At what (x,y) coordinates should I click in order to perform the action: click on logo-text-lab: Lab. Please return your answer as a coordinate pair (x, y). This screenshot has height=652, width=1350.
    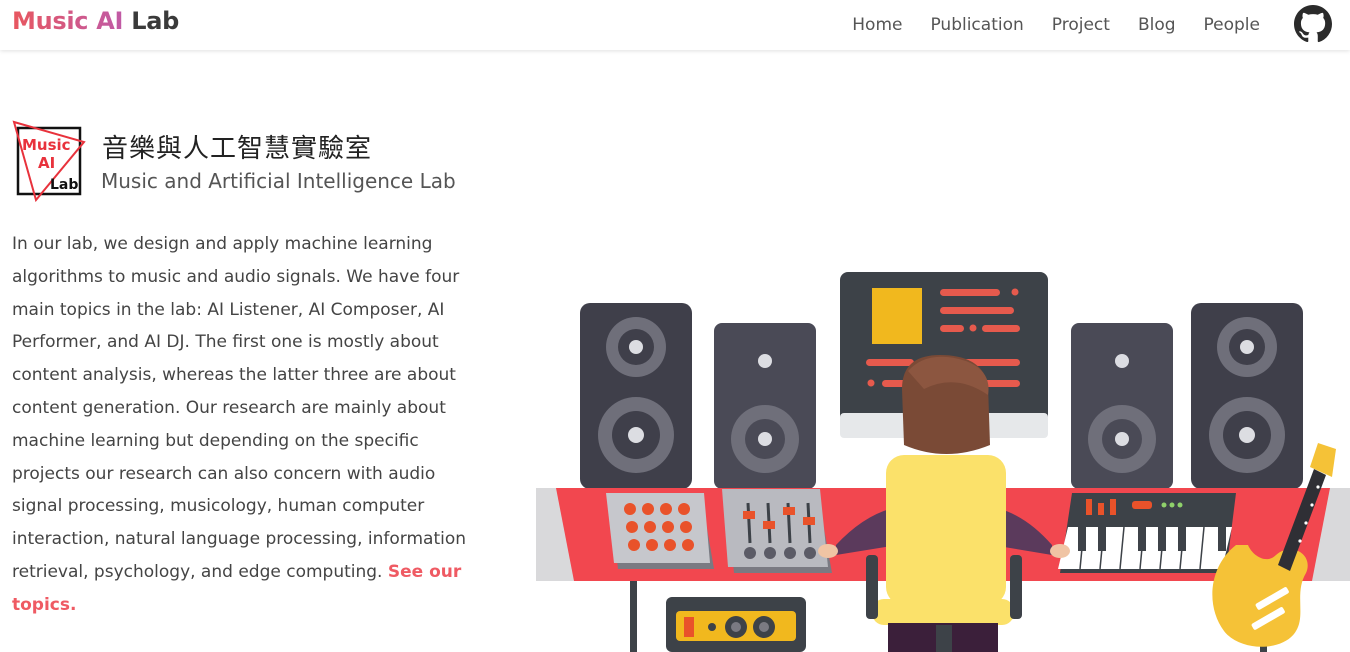
    Looking at the image, I should click on (64, 185).